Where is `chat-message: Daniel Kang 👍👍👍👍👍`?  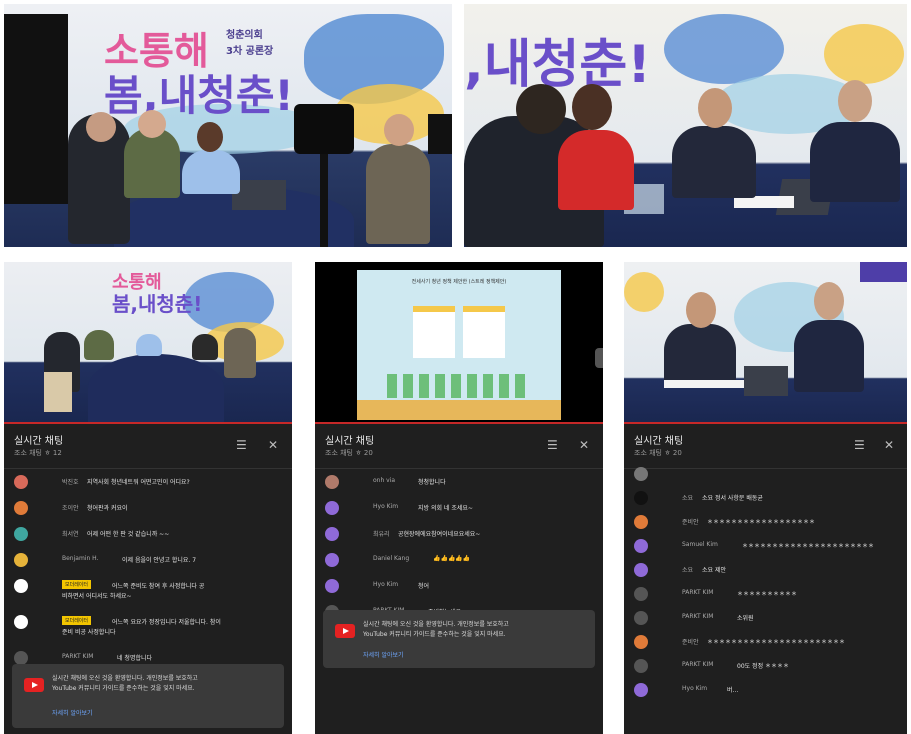
chat-message: Daniel Kang 👍👍👍👍👍 is located at coordinates (459, 560).